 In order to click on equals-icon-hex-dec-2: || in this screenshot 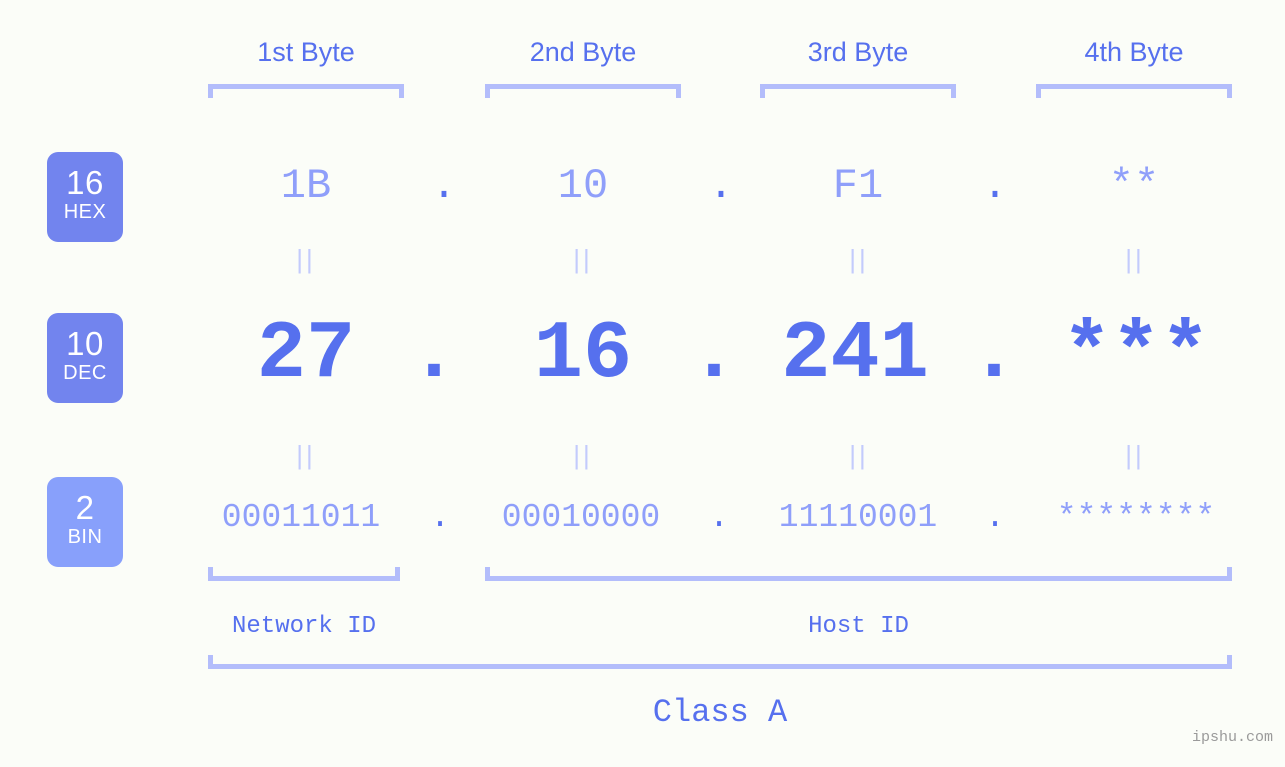, I will do `click(583, 259)`.